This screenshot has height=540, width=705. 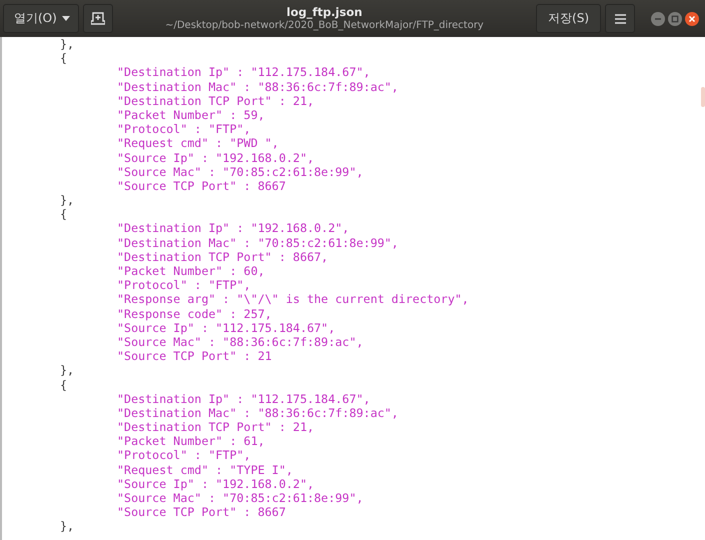 I want to click on code-line: "Source Mac" : "88:36:6c:7f:89:ac",, so click(x=240, y=342).